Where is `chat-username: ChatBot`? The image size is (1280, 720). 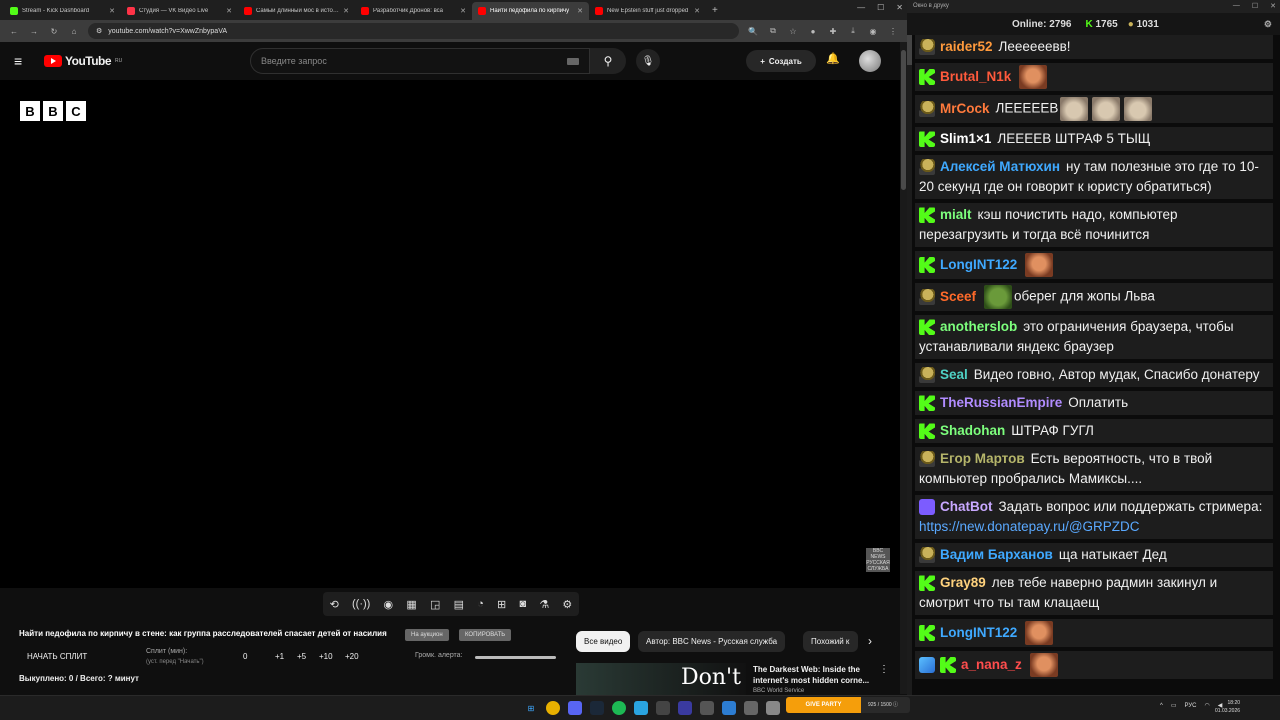
chat-username: ChatBot is located at coordinates (966, 506).